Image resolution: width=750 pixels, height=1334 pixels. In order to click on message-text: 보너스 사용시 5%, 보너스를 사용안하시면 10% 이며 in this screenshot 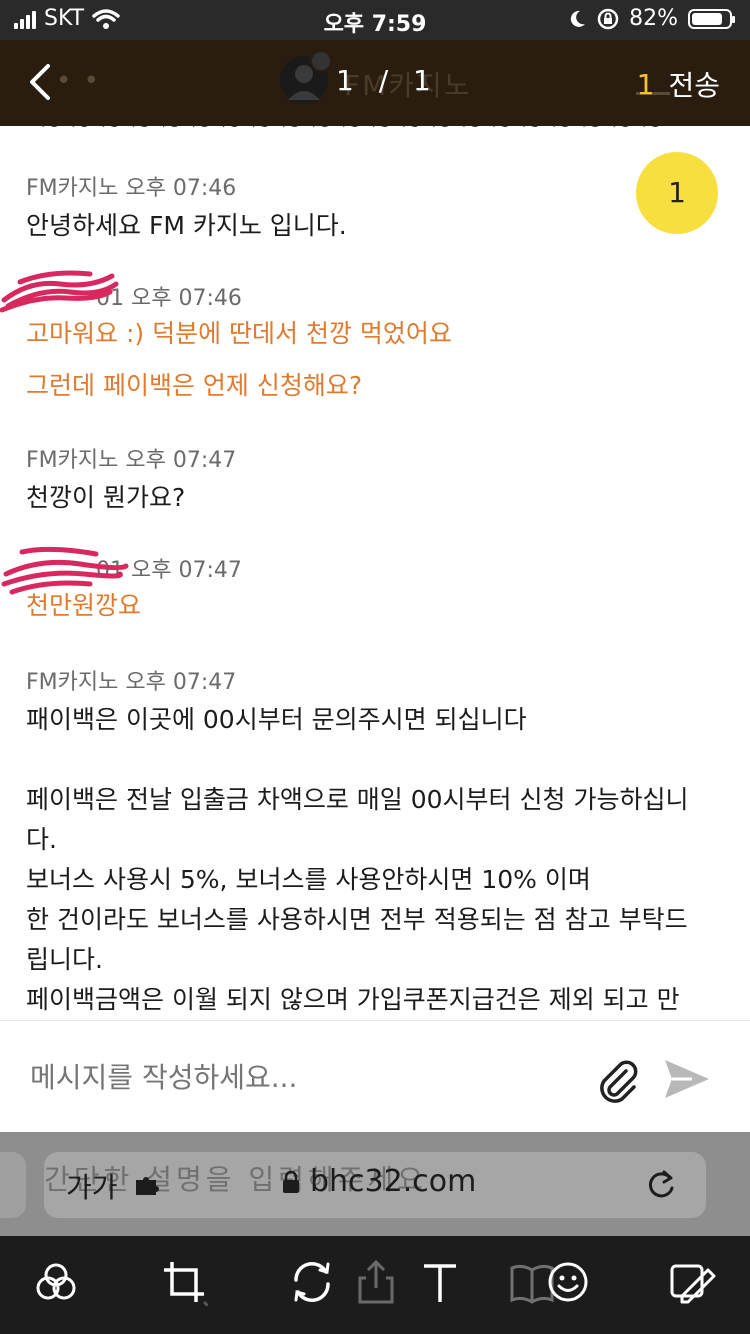, I will do `click(308, 879)`.